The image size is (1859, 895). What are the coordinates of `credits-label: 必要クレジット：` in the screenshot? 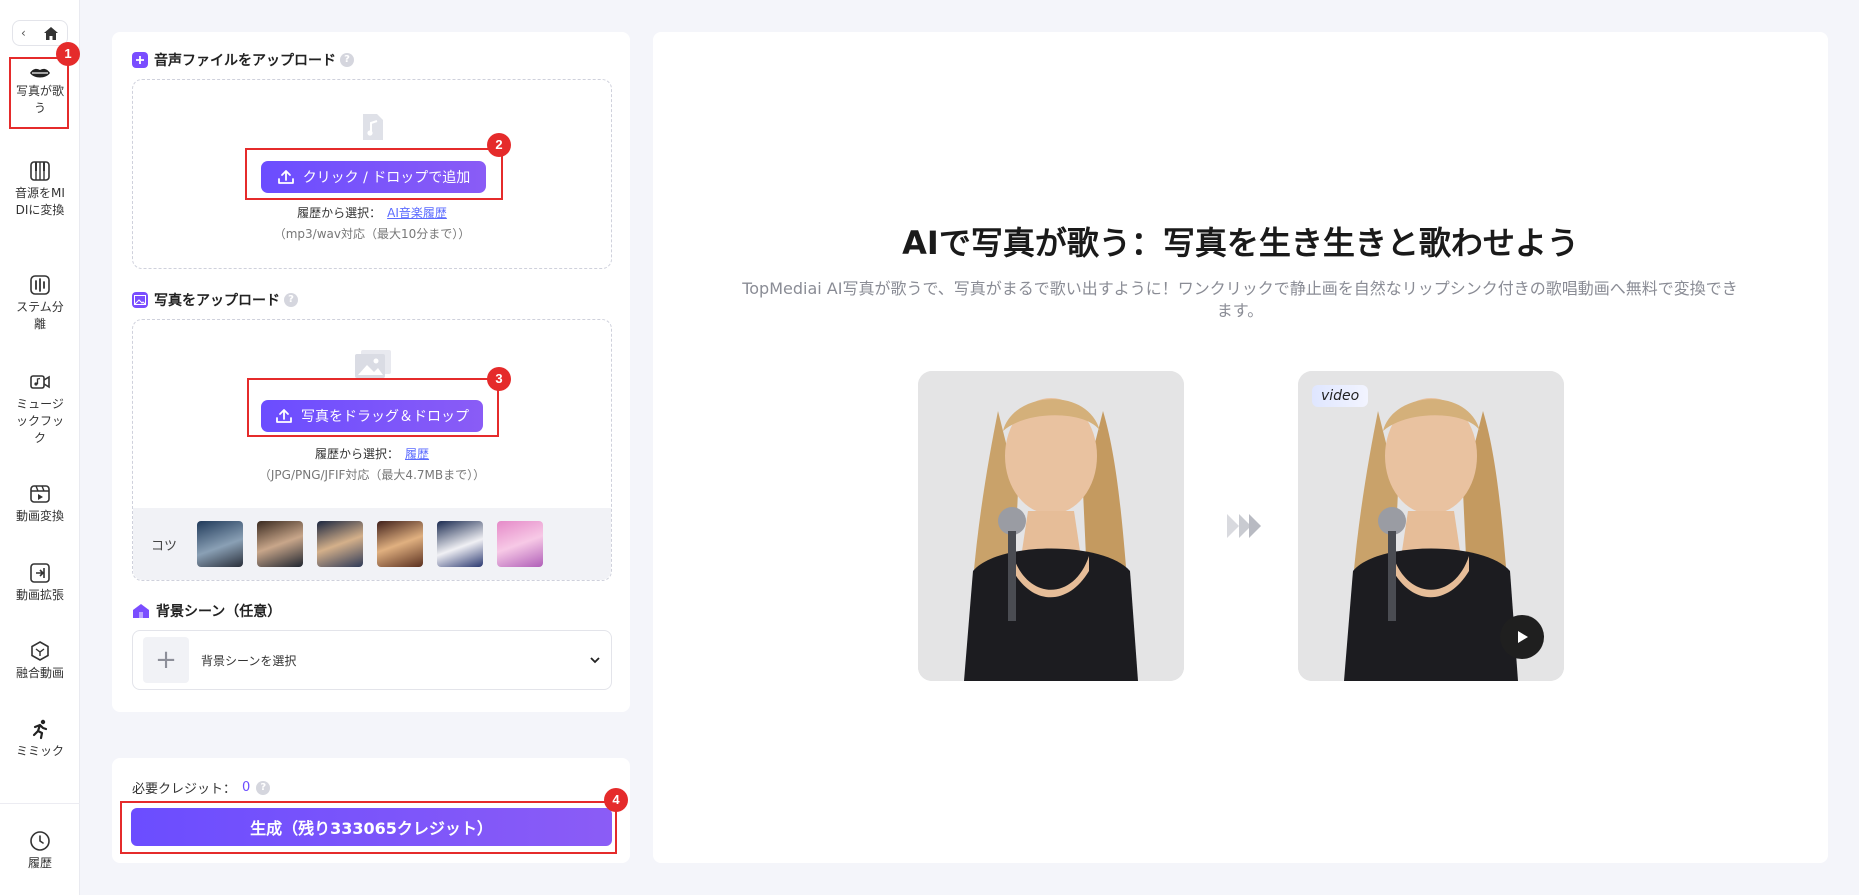 It's located at (184, 789).